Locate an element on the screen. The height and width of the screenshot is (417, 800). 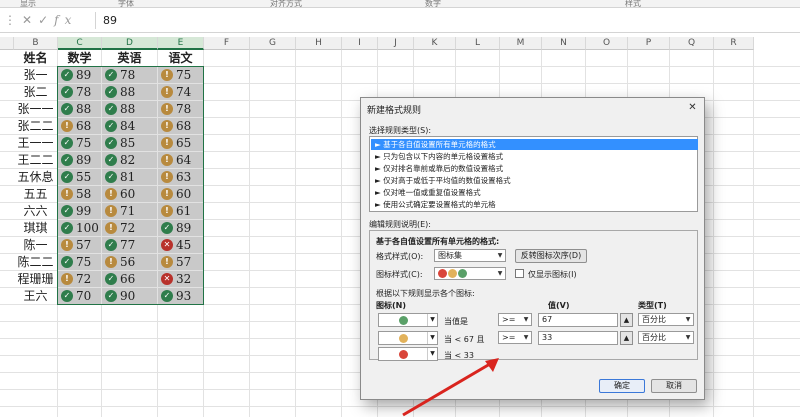
eng-score-cell: ✓ 90 is located at coordinates (130, 296).